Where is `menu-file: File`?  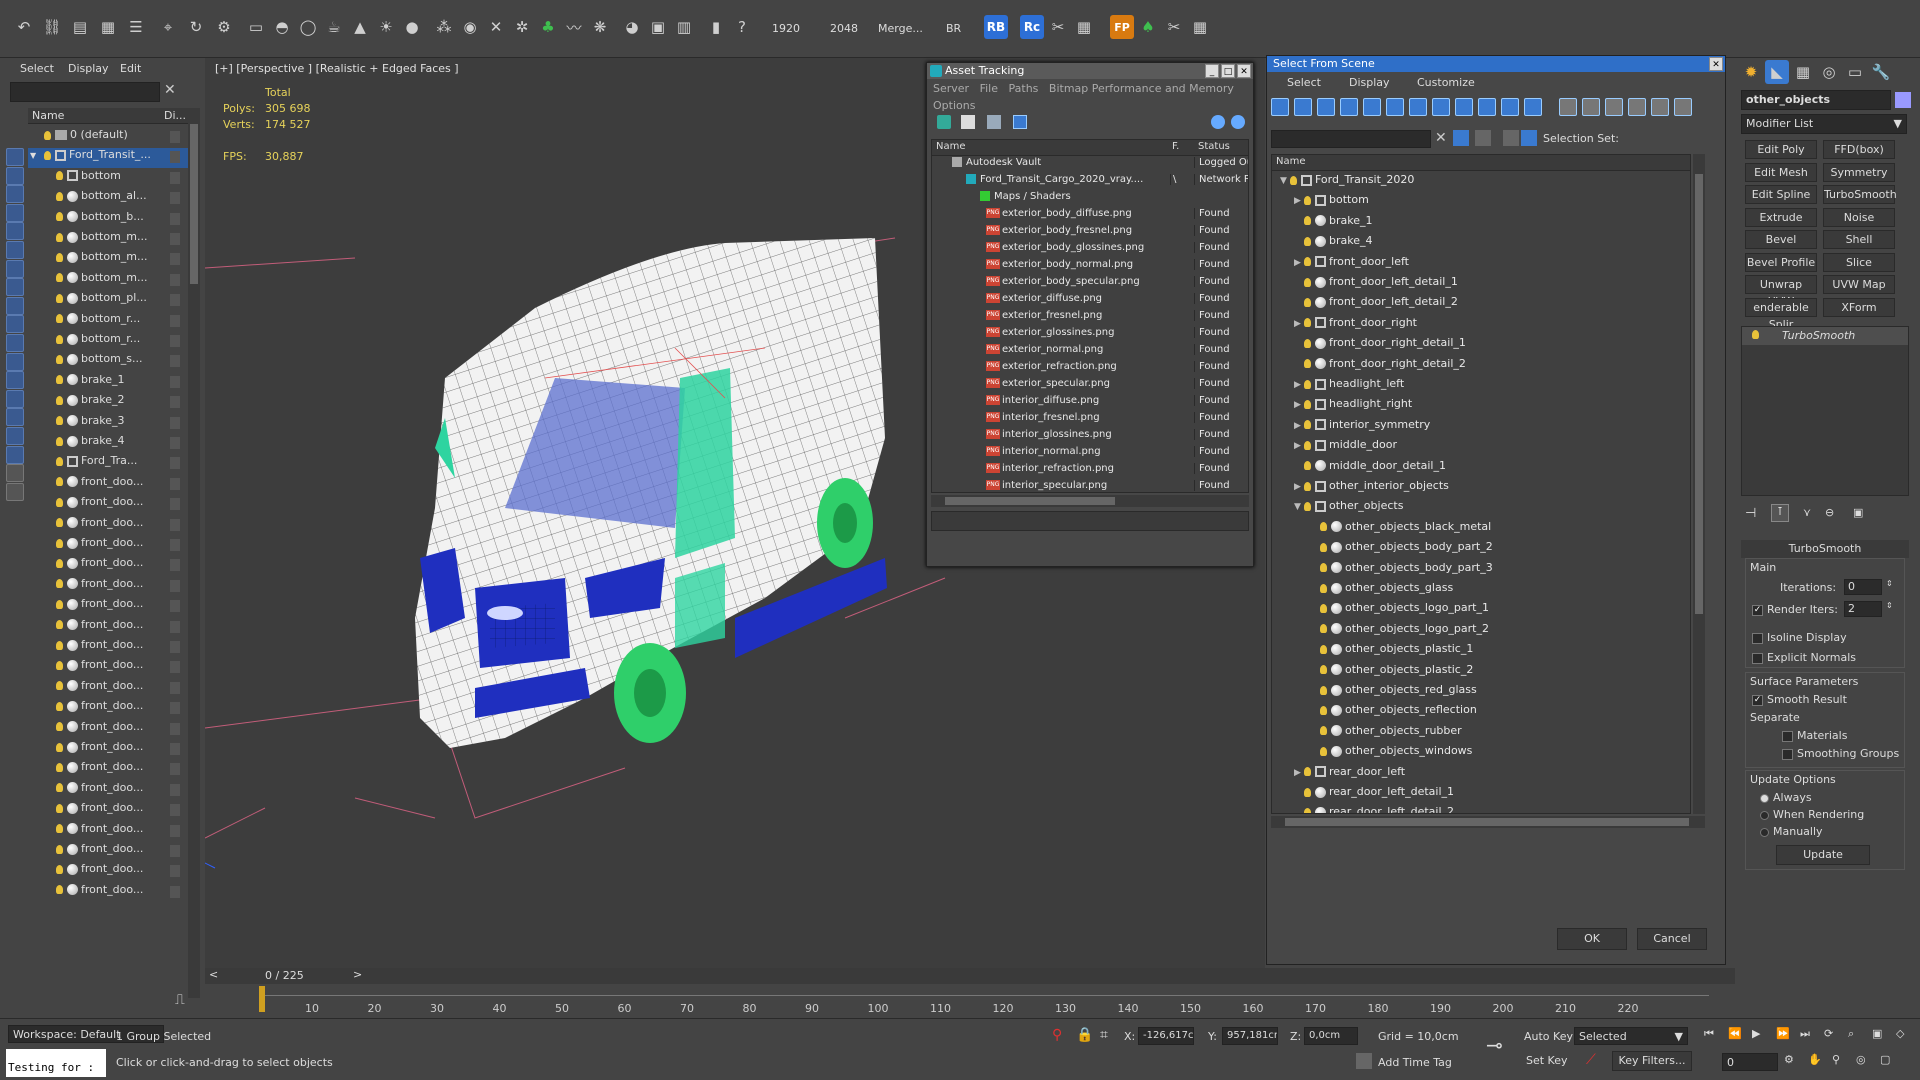
menu-file: File is located at coordinates (989, 88).